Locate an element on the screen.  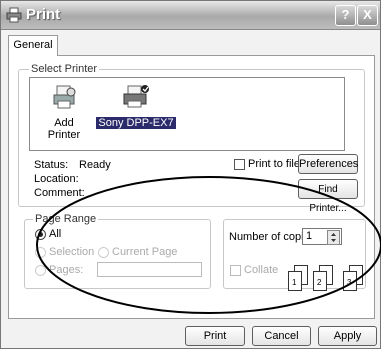
collate-page-number: 3 is located at coordinates (349, 282).